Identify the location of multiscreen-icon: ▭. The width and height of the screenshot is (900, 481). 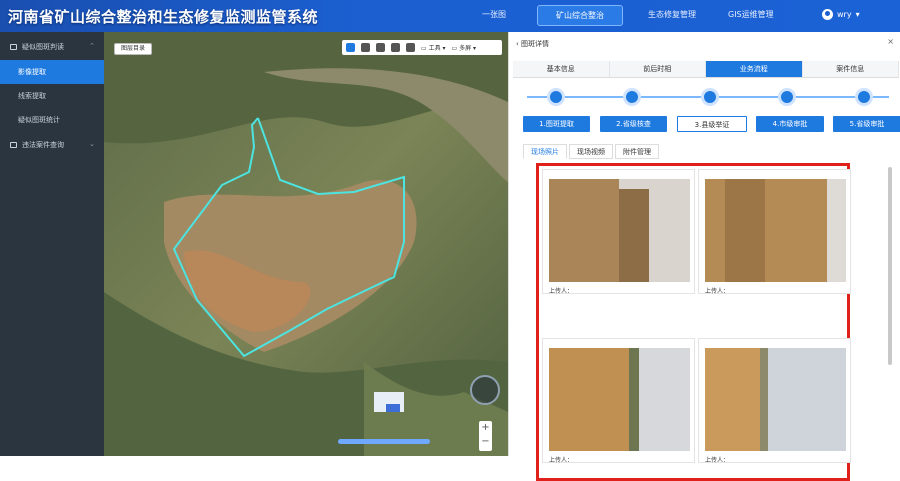
(454, 48).